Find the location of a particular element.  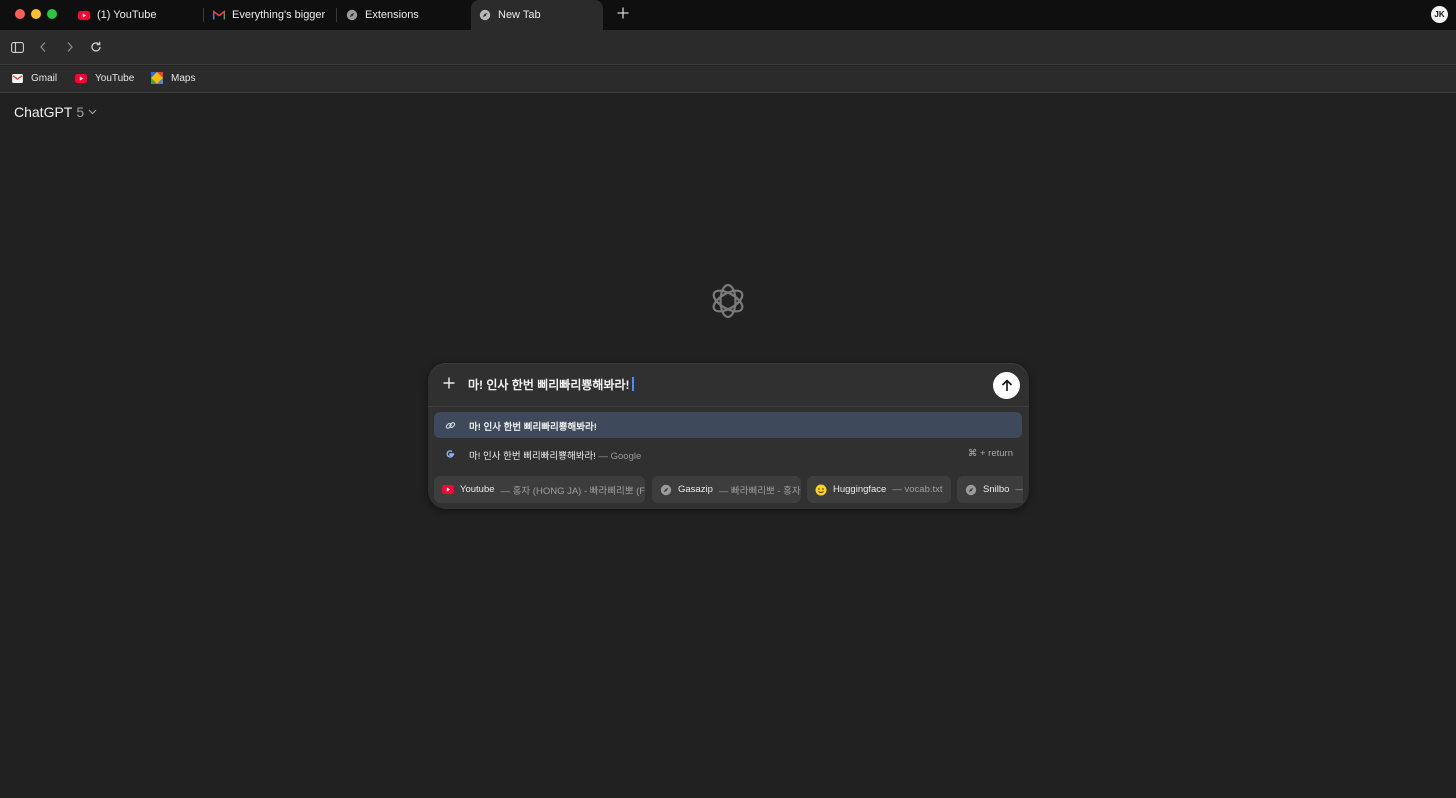

new-tab-button is located at coordinates (623, 14).